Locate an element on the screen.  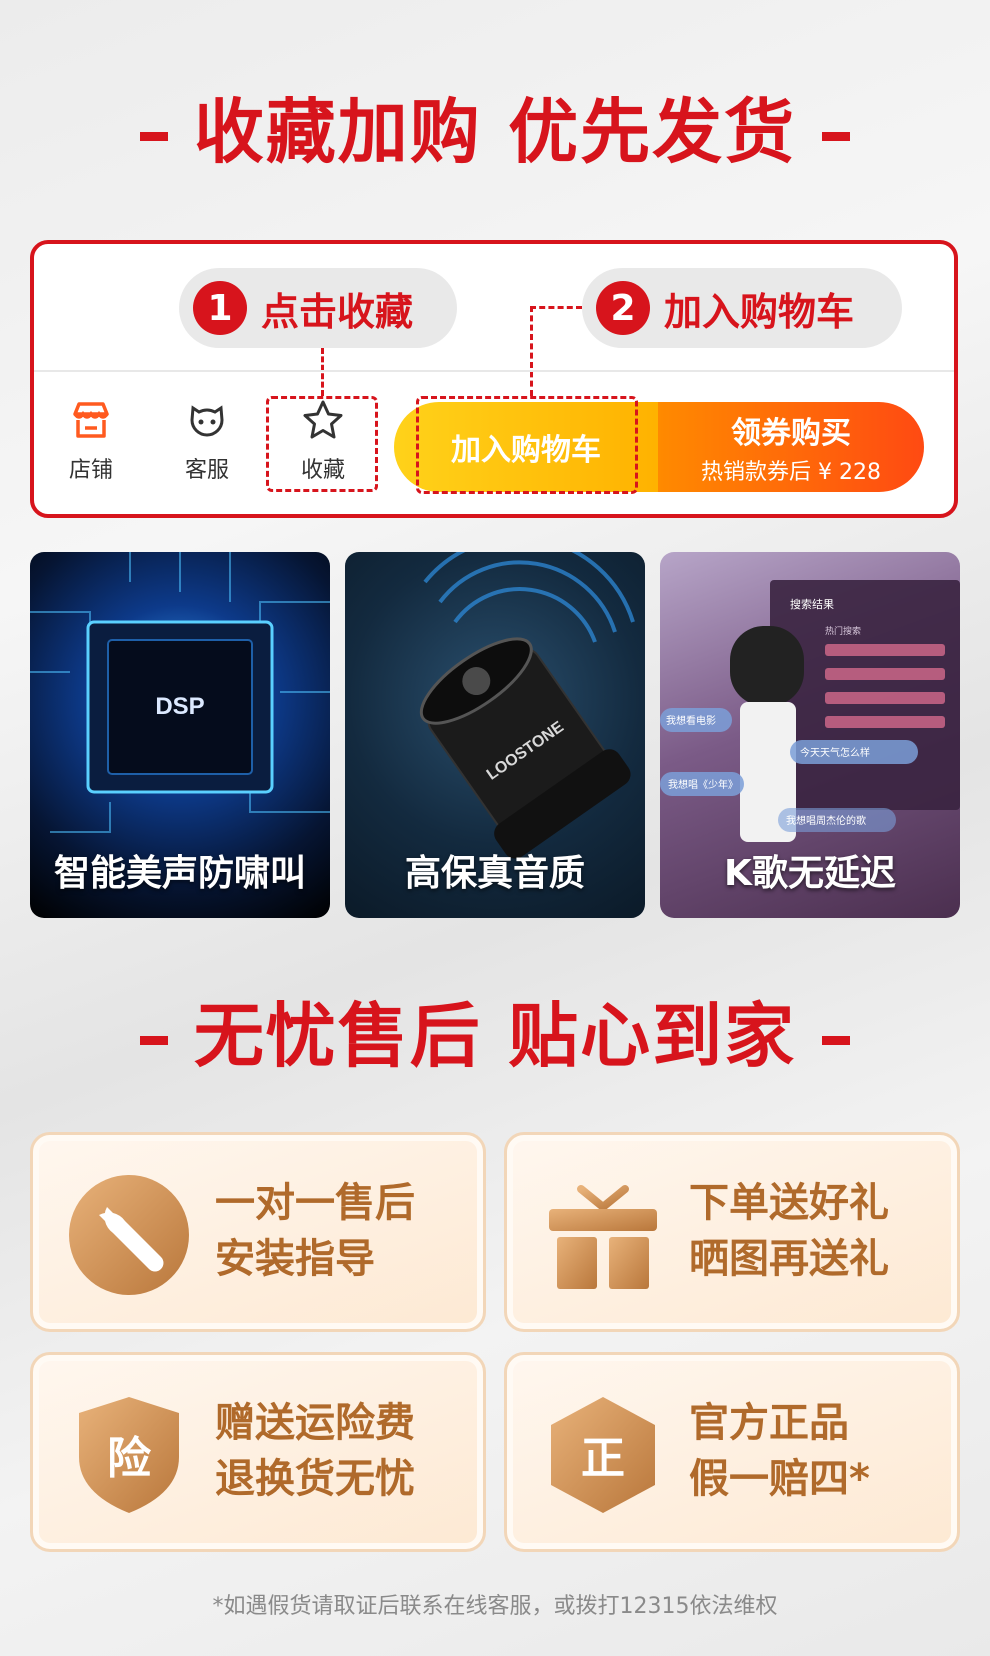
coupon-buy-button: 领券购买 热销款券后 ¥ 228 is located at coordinates (791, 447).